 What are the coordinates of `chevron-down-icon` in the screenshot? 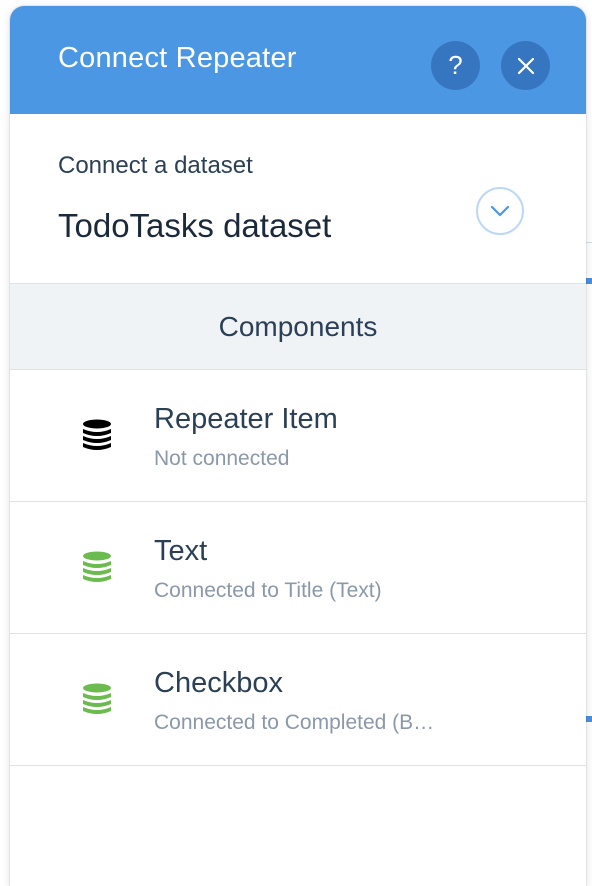 It's located at (500, 211).